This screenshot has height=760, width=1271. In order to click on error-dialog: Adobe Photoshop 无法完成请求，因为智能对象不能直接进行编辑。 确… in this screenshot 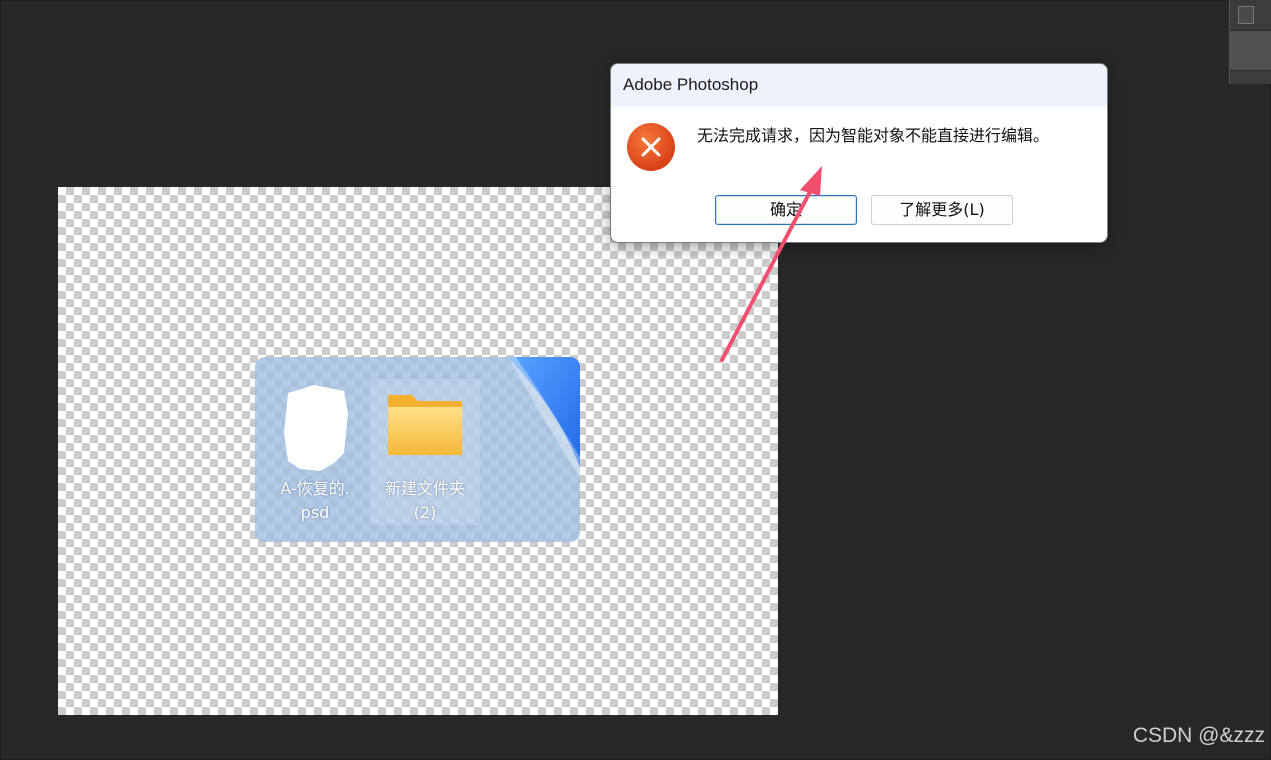, I will do `click(859, 153)`.